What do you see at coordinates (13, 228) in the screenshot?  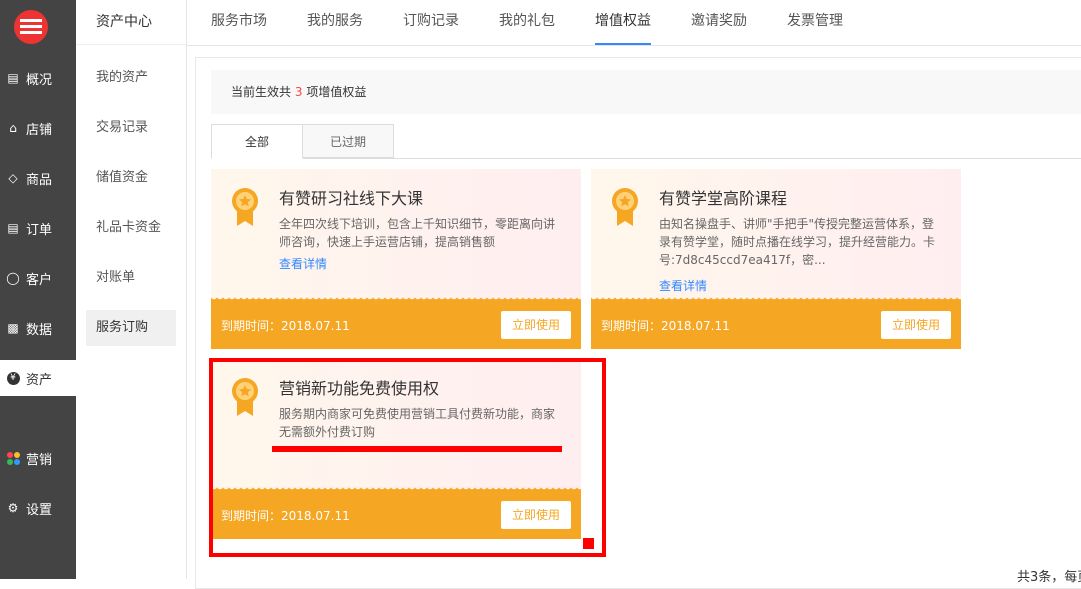 I see `order-icon: ▤` at bounding box center [13, 228].